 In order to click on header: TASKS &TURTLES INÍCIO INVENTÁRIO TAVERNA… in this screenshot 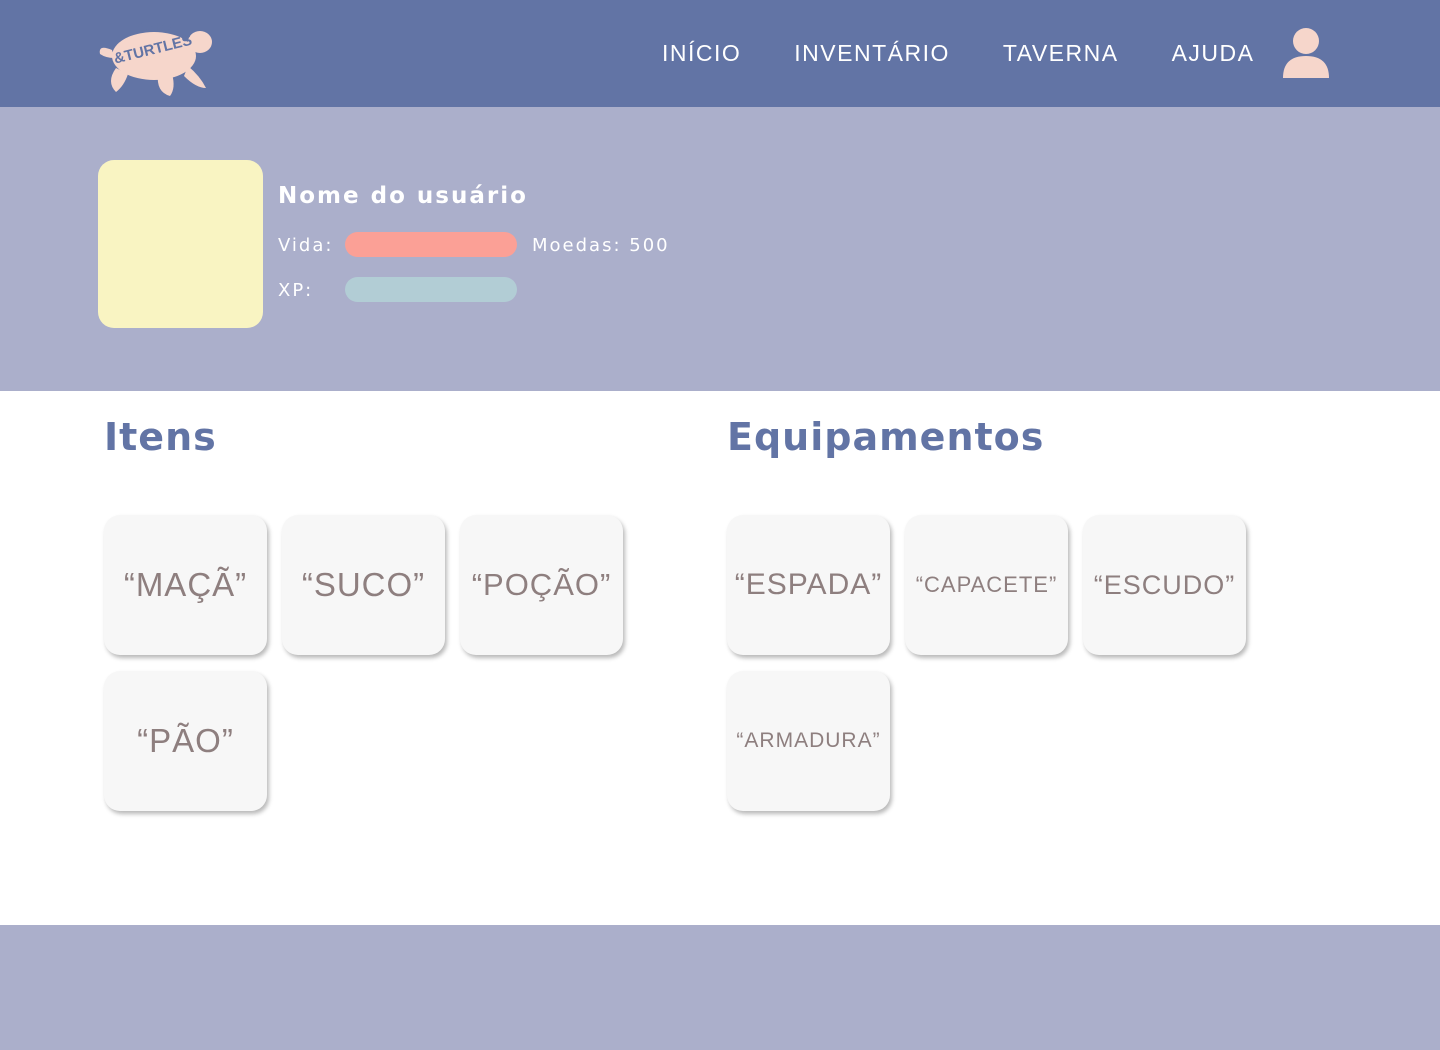, I will do `click(720, 53)`.